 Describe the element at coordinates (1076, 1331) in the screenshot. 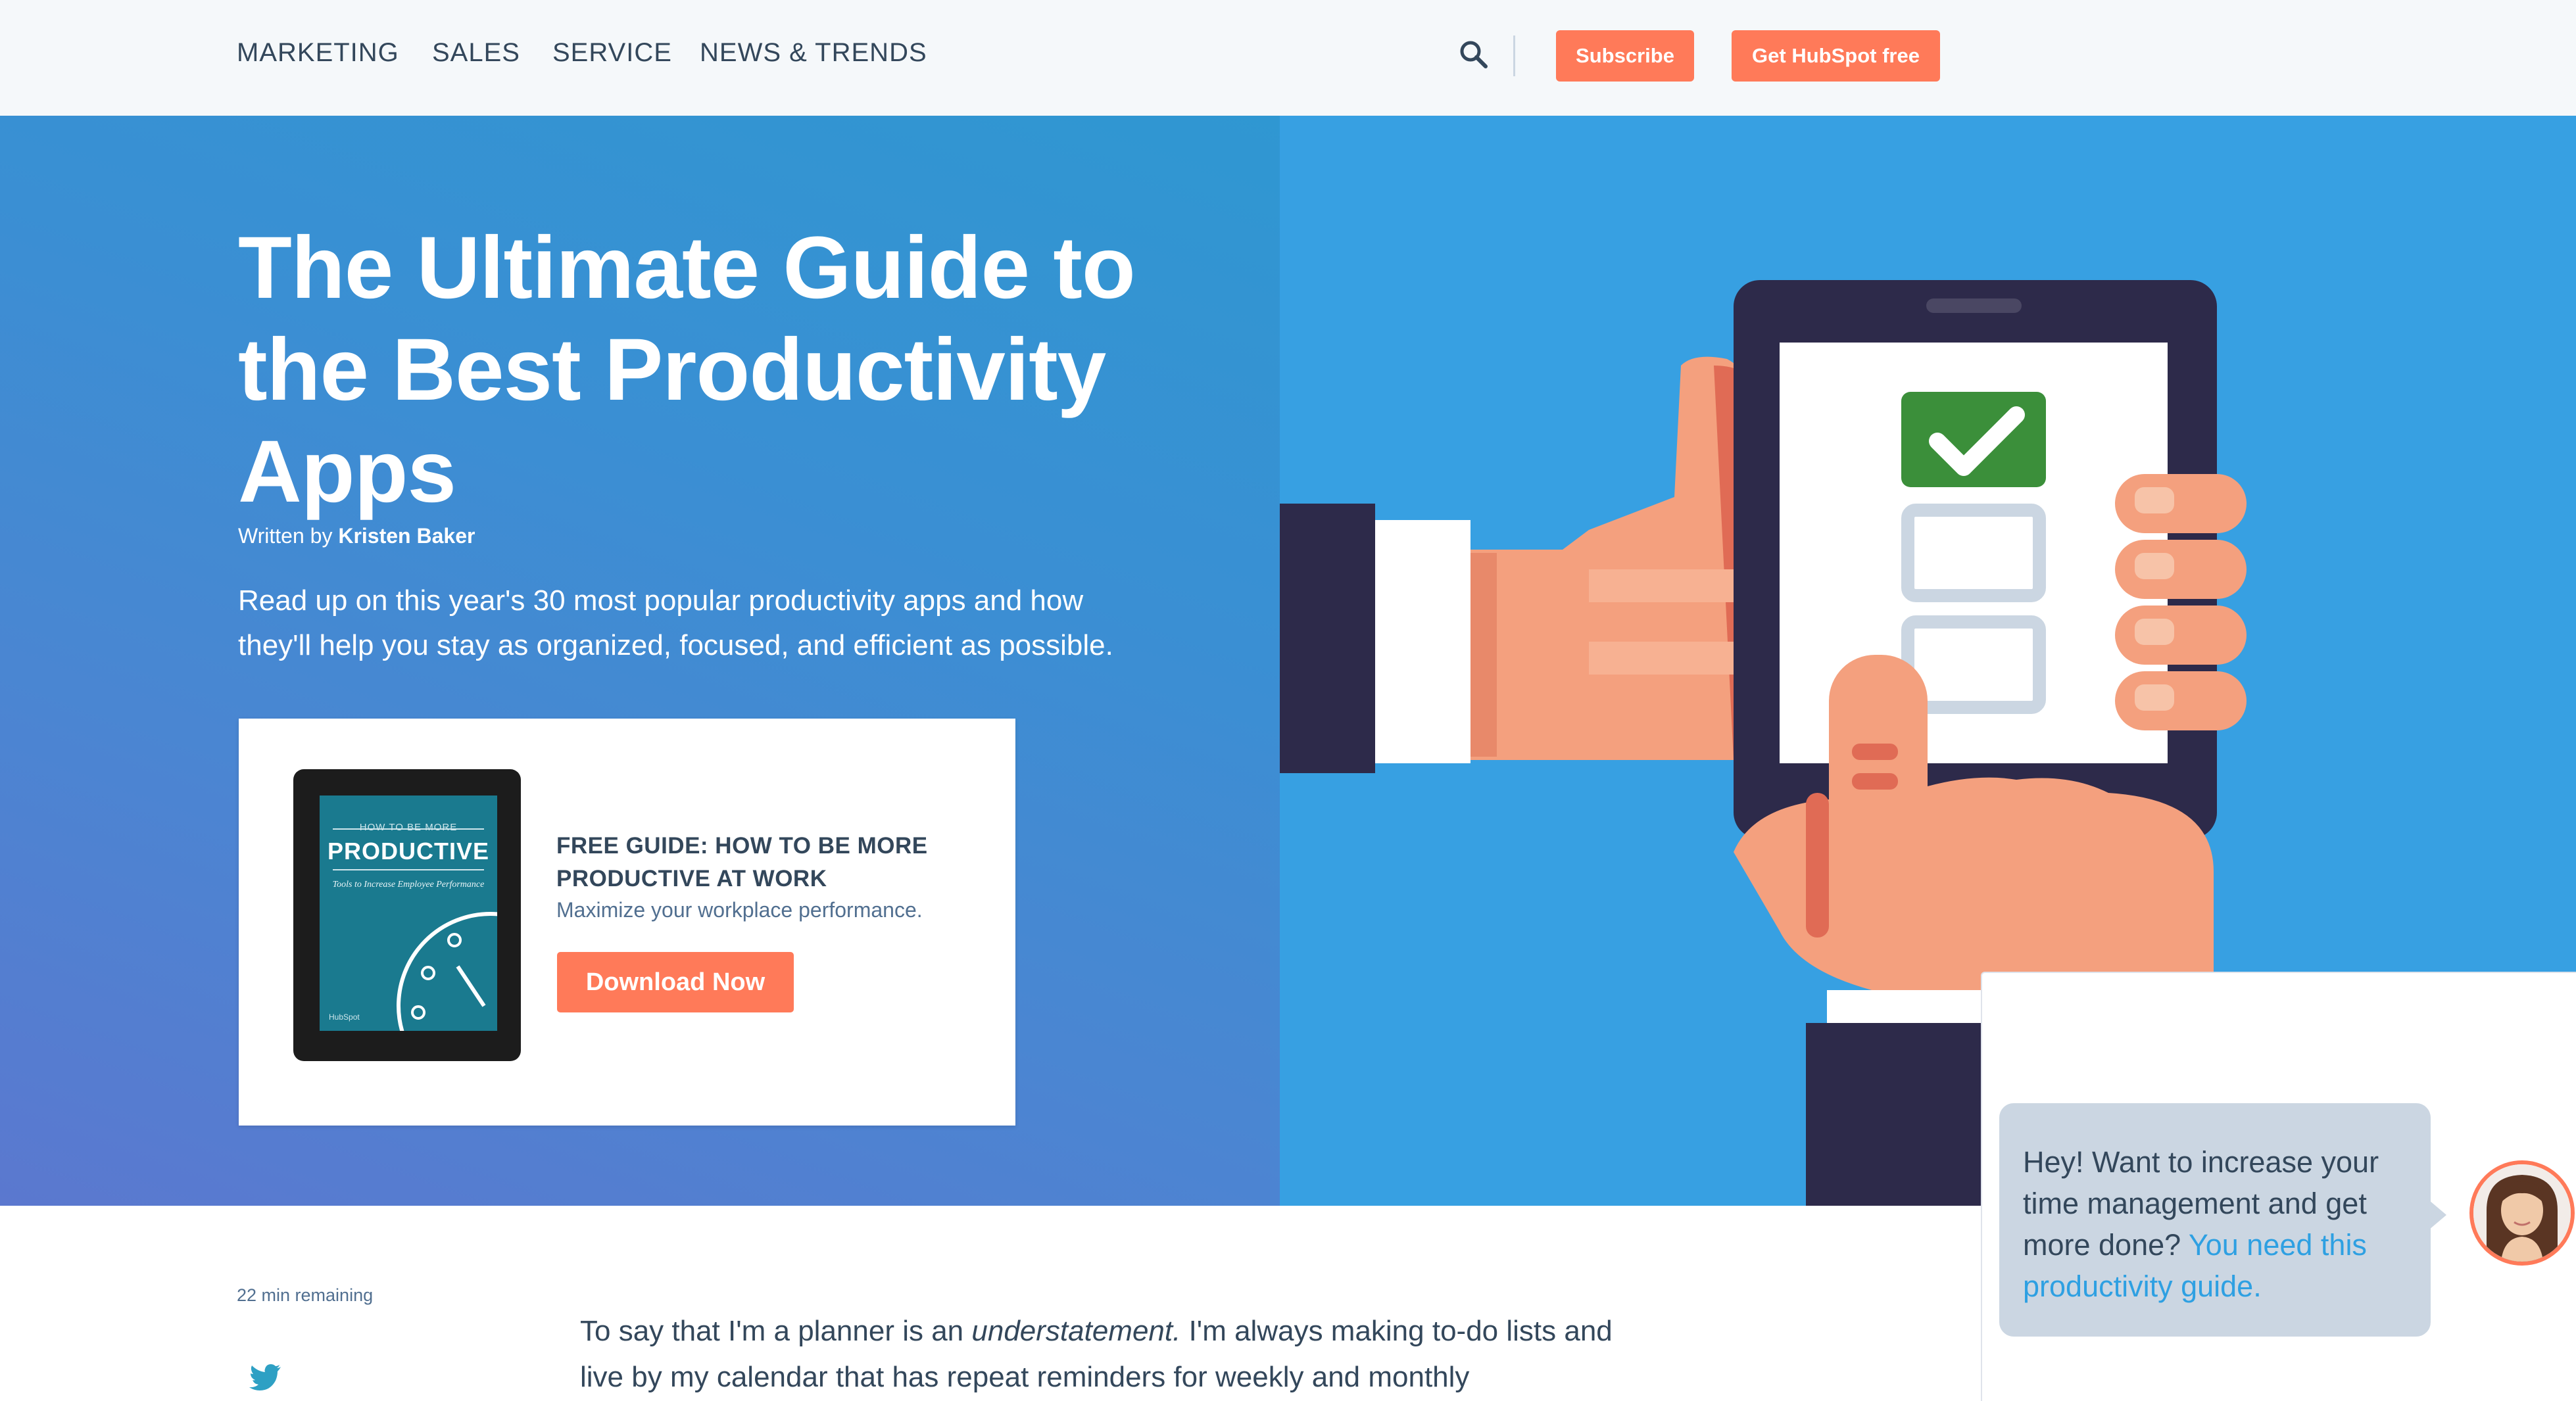

I see `article-emphasis: understatement.` at that location.